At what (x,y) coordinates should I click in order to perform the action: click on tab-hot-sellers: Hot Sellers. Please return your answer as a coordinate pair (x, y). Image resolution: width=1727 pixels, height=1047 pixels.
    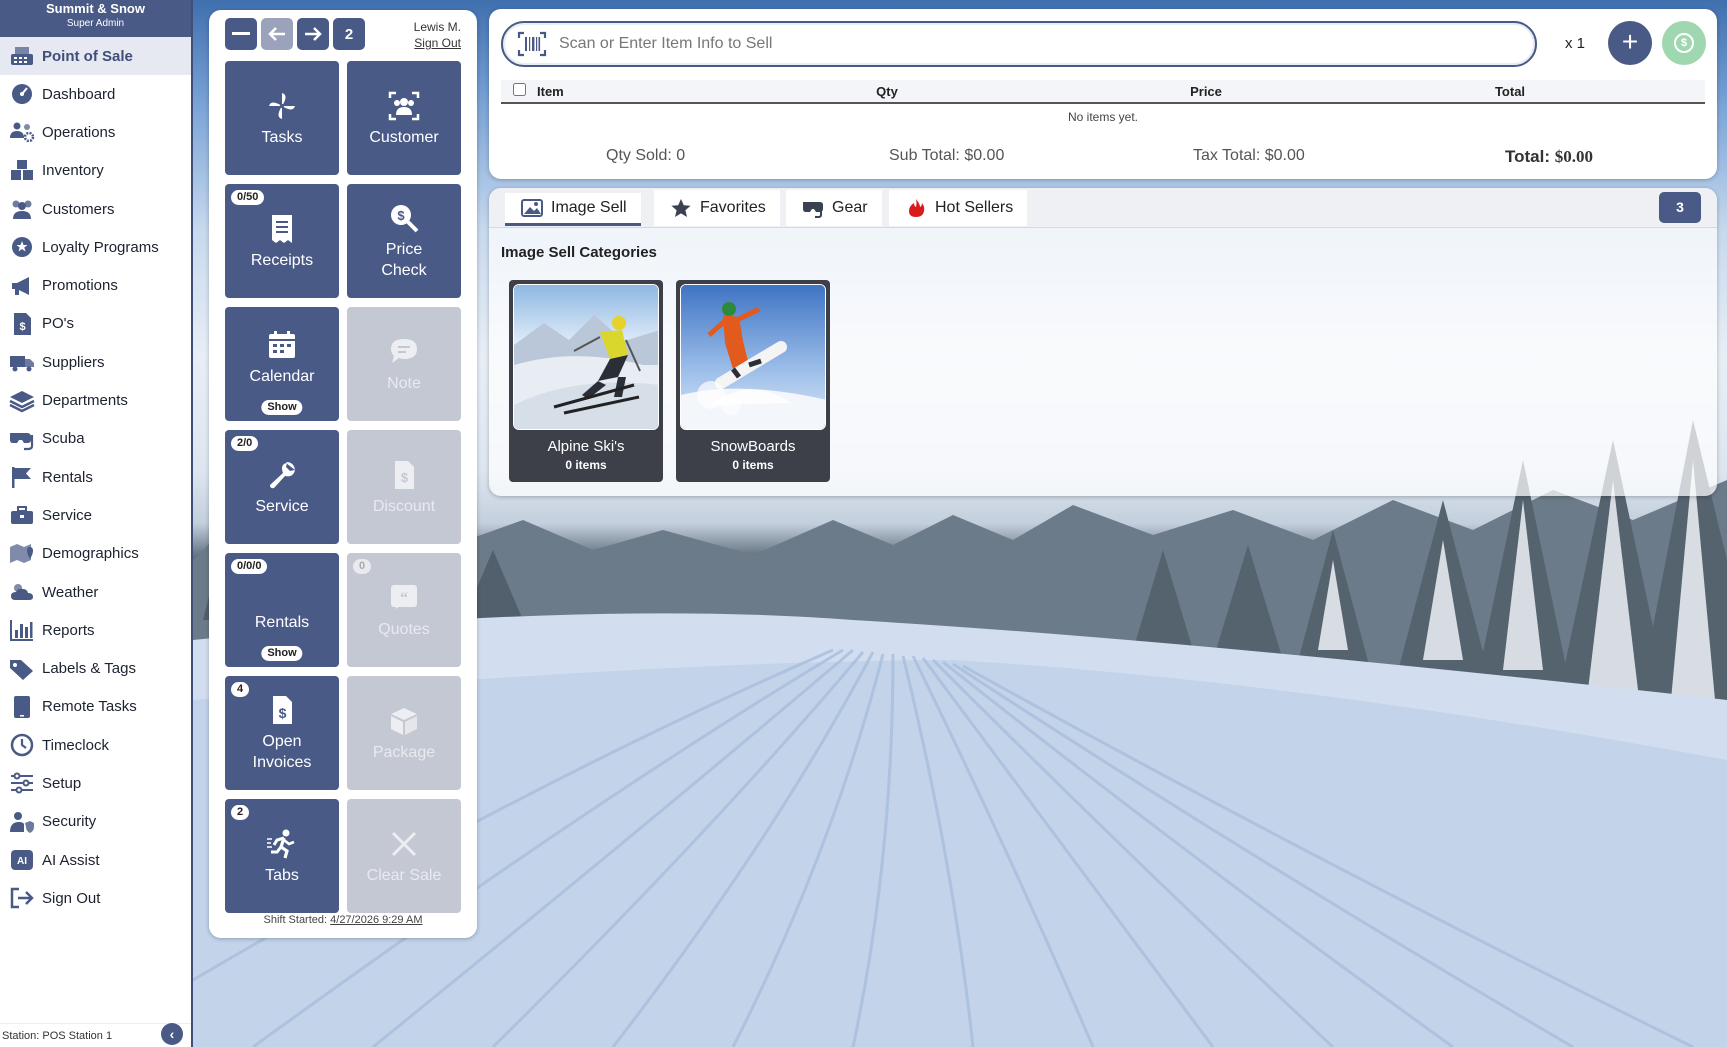
    Looking at the image, I should click on (958, 208).